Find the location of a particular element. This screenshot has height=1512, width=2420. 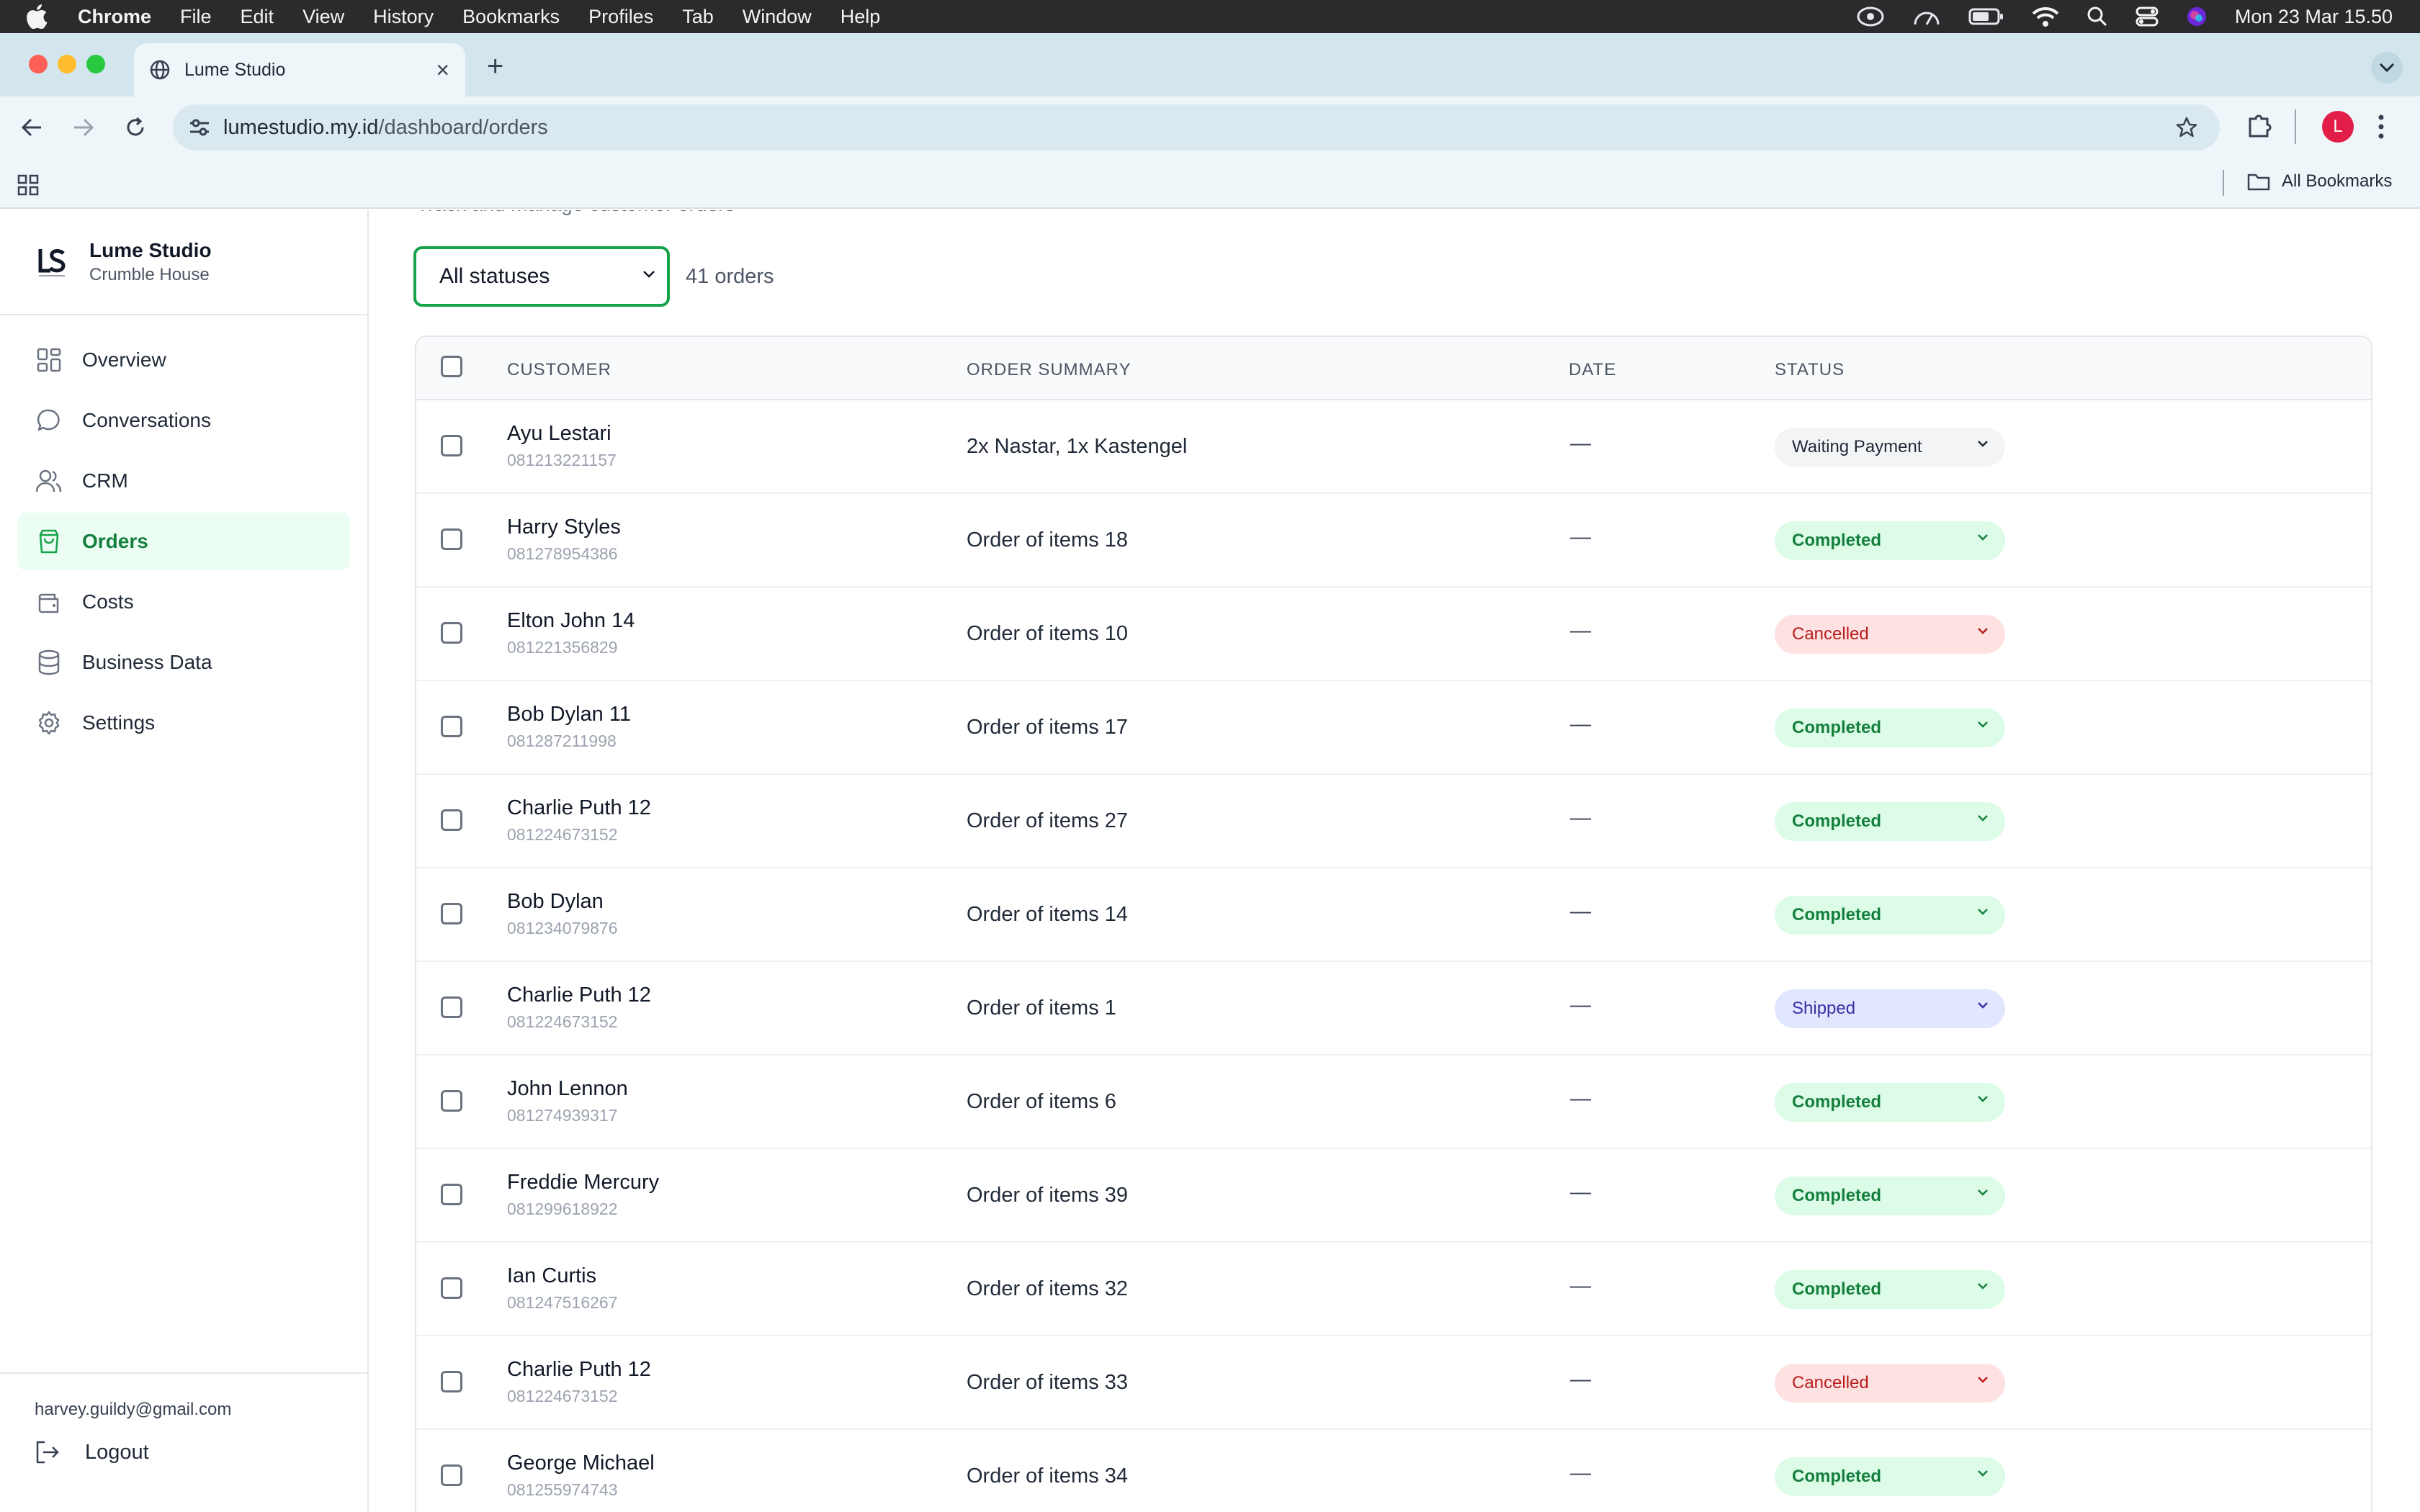

apple-icon is located at coordinates (39, 16).